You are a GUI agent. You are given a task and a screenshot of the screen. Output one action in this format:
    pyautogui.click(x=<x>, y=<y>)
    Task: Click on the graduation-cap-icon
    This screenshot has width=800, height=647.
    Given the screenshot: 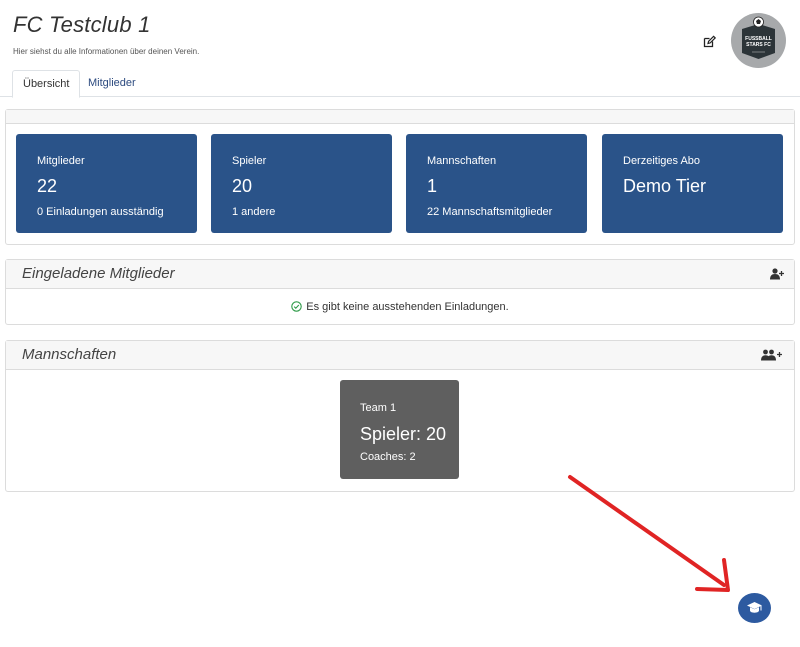 What is the action you would take?
    pyautogui.click(x=754, y=607)
    